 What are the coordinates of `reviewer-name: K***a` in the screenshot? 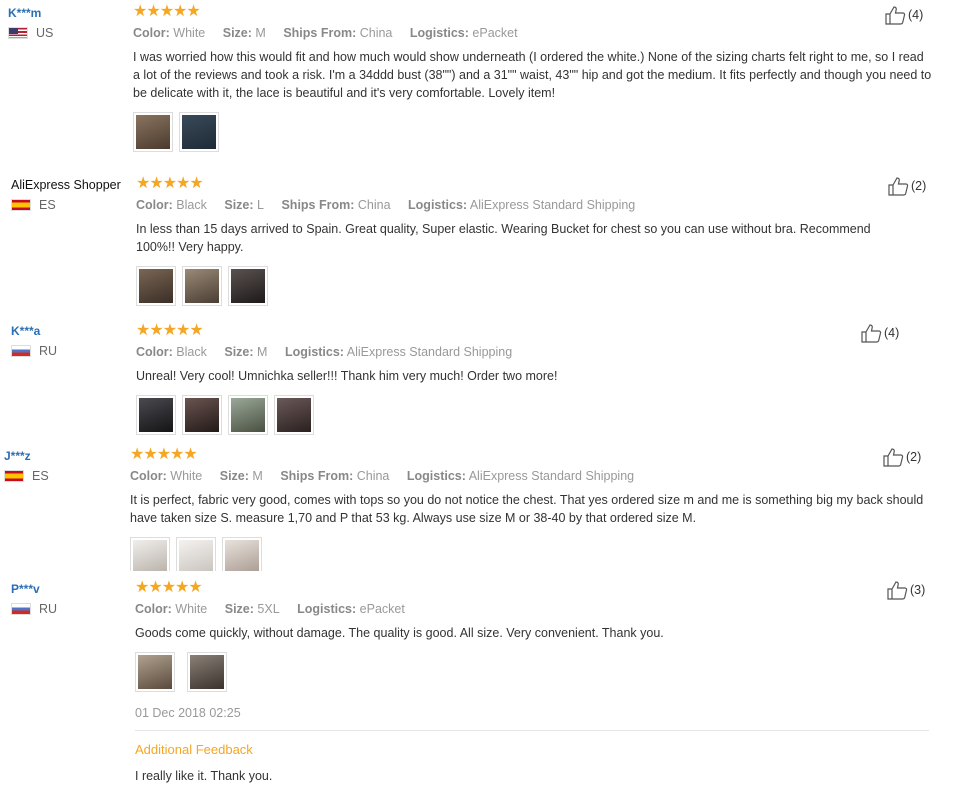 It's located at (34, 331).